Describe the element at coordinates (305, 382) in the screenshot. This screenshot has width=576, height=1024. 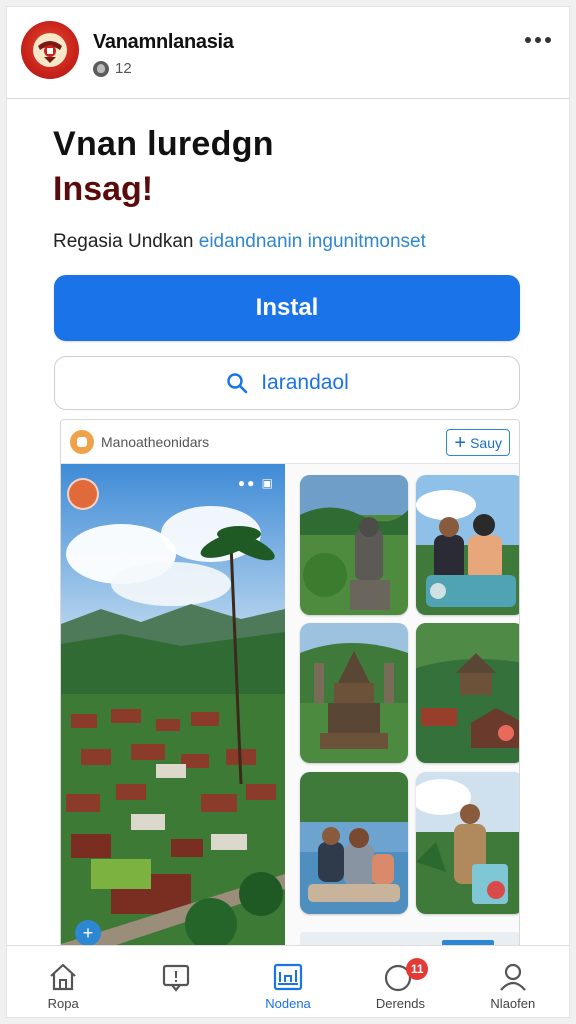
I see `search-button-label: Iarandaol` at that location.